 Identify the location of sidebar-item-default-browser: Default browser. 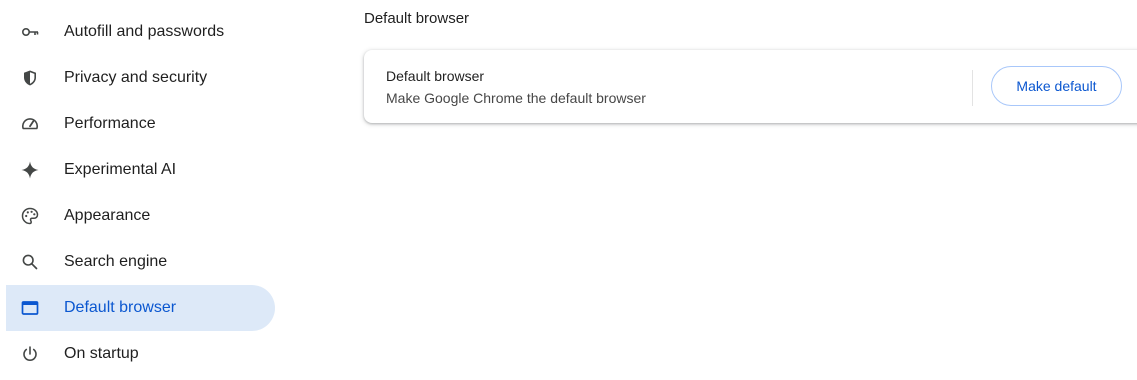
(140, 308).